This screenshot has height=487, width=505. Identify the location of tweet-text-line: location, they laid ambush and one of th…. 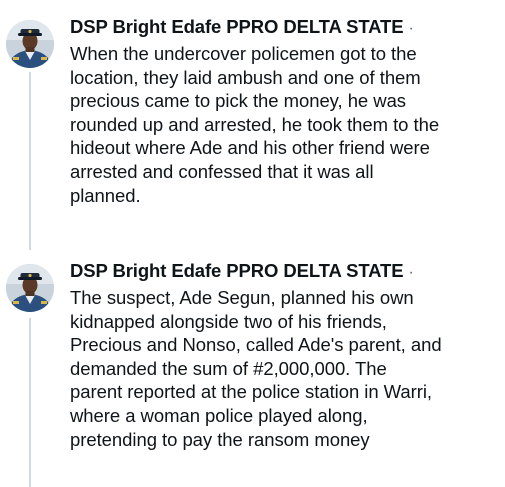
(245, 77).